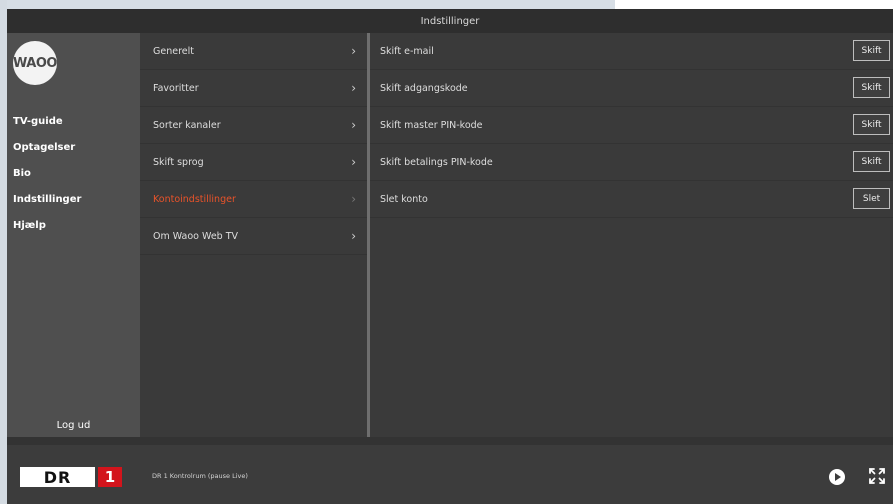  What do you see at coordinates (47, 128) in the screenshot?
I see `sidebar-item-tv-guide: TV-guide` at bounding box center [47, 128].